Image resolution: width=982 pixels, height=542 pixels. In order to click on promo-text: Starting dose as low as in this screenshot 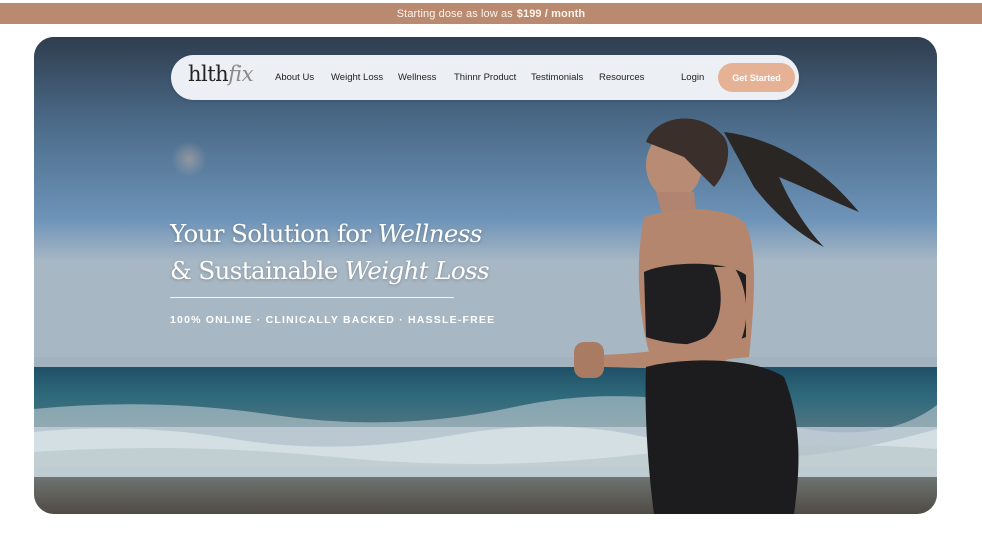, I will do `click(454, 13)`.